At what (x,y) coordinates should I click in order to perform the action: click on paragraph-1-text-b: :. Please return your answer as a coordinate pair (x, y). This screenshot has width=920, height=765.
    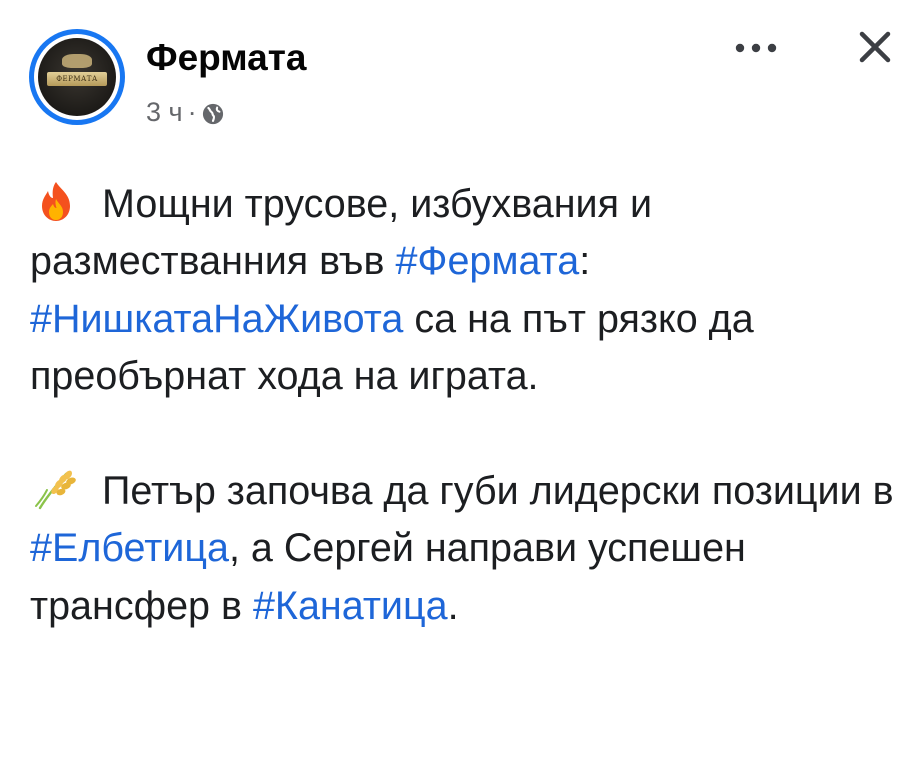
    Looking at the image, I should click on (585, 261).